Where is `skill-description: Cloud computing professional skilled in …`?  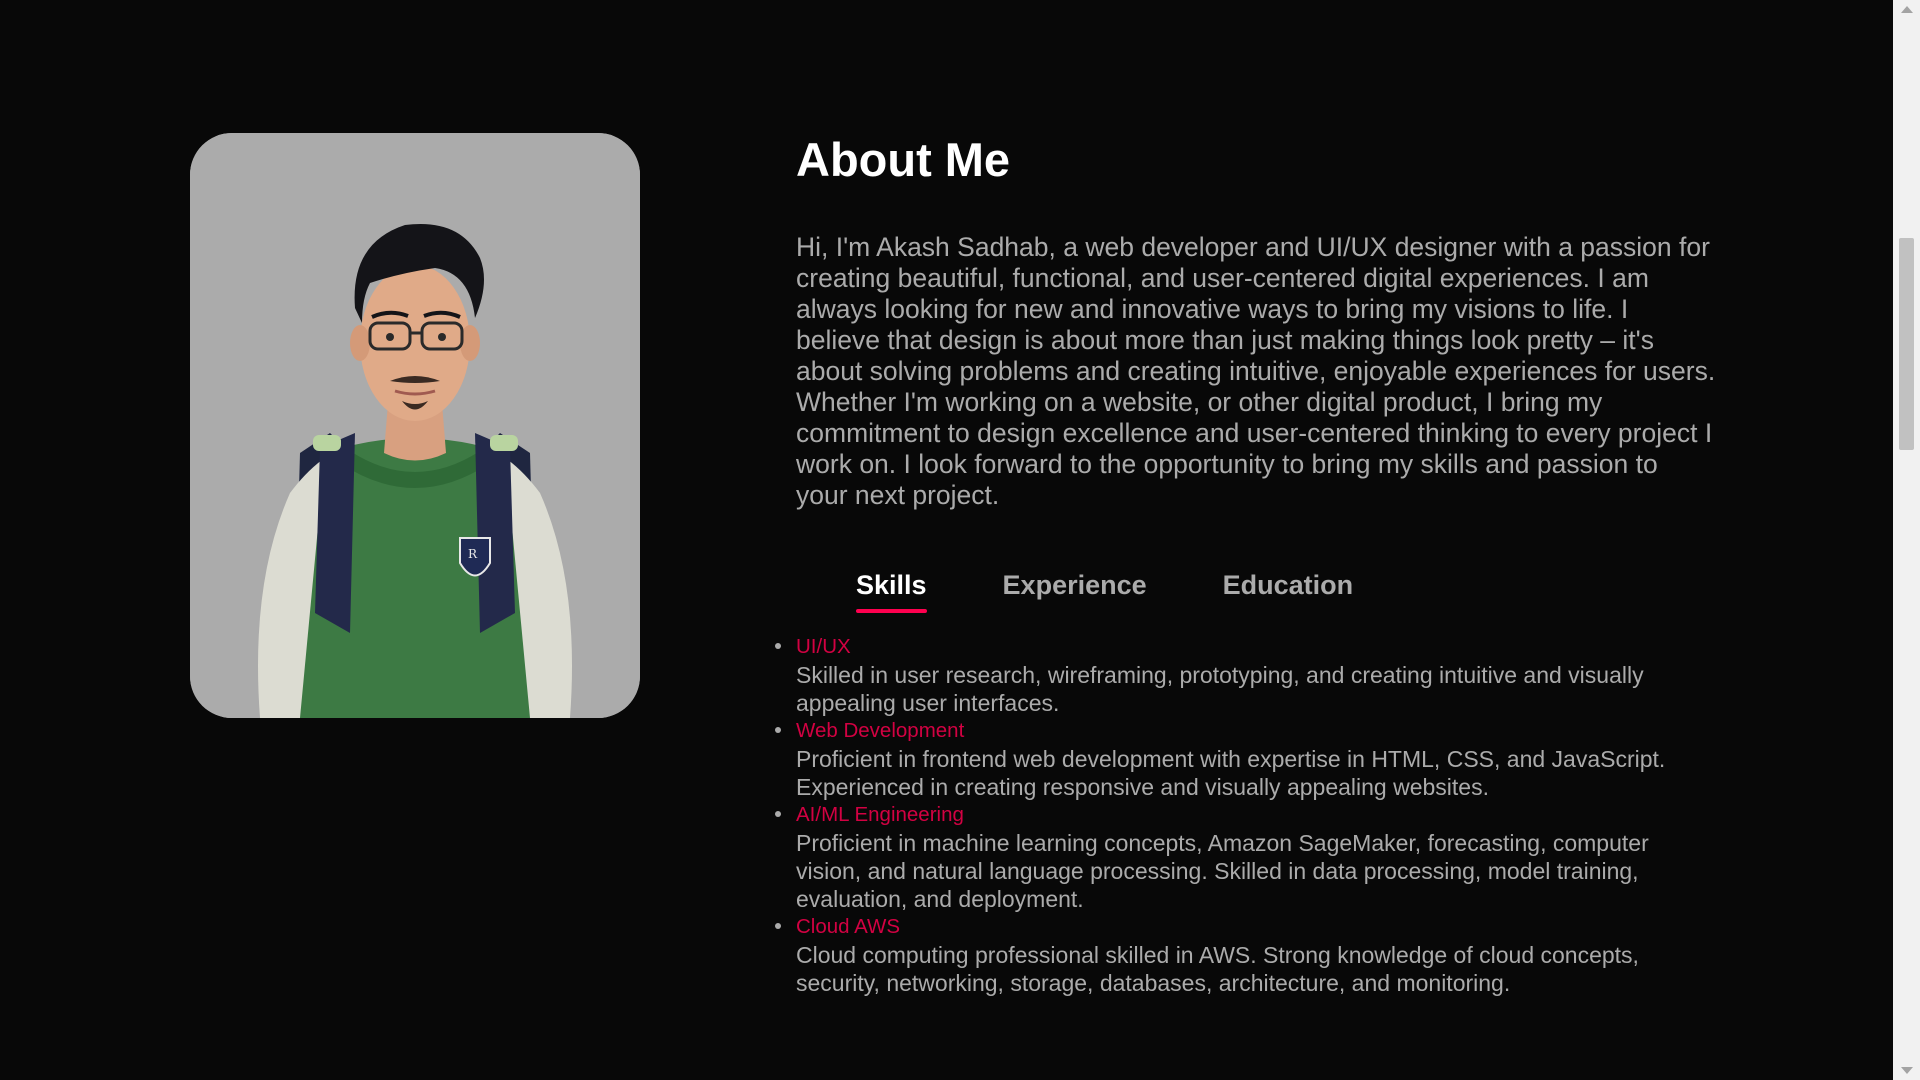
skill-description: Cloud computing professional skilled in … is located at coordinates (1217, 969).